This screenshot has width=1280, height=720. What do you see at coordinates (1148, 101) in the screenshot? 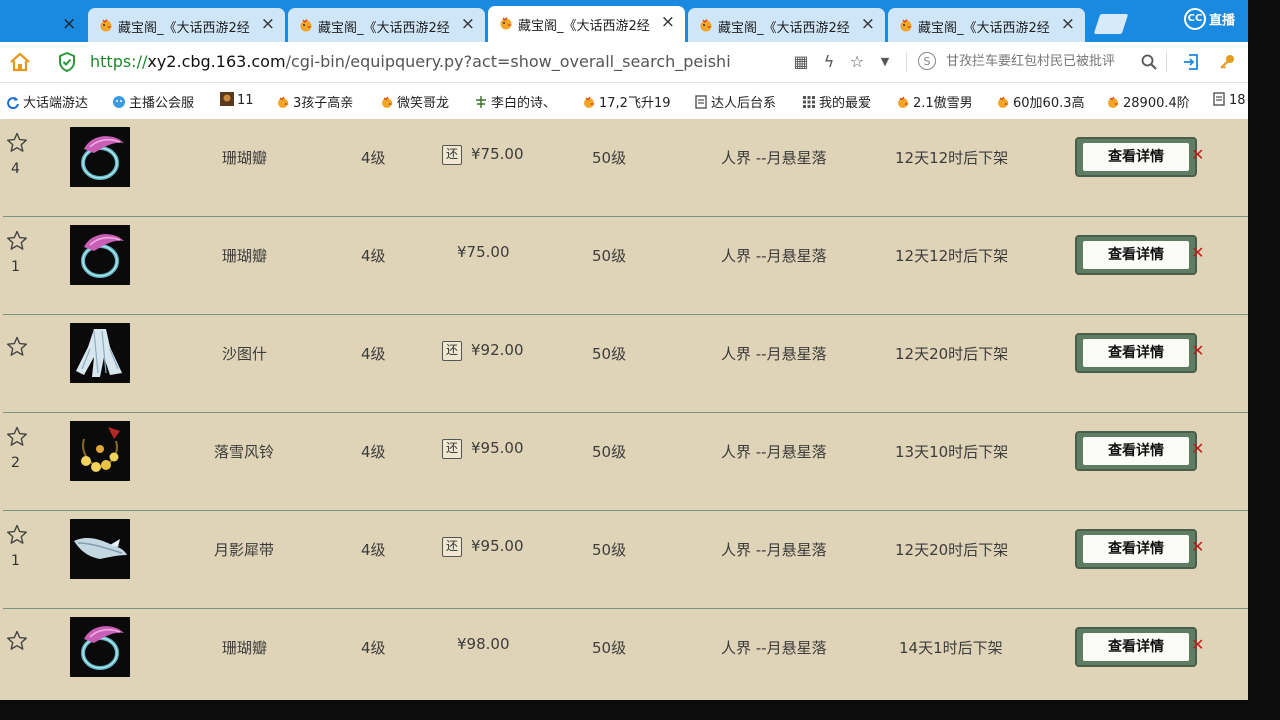
I see `bookmark-item: 28900.4阶` at bounding box center [1148, 101].